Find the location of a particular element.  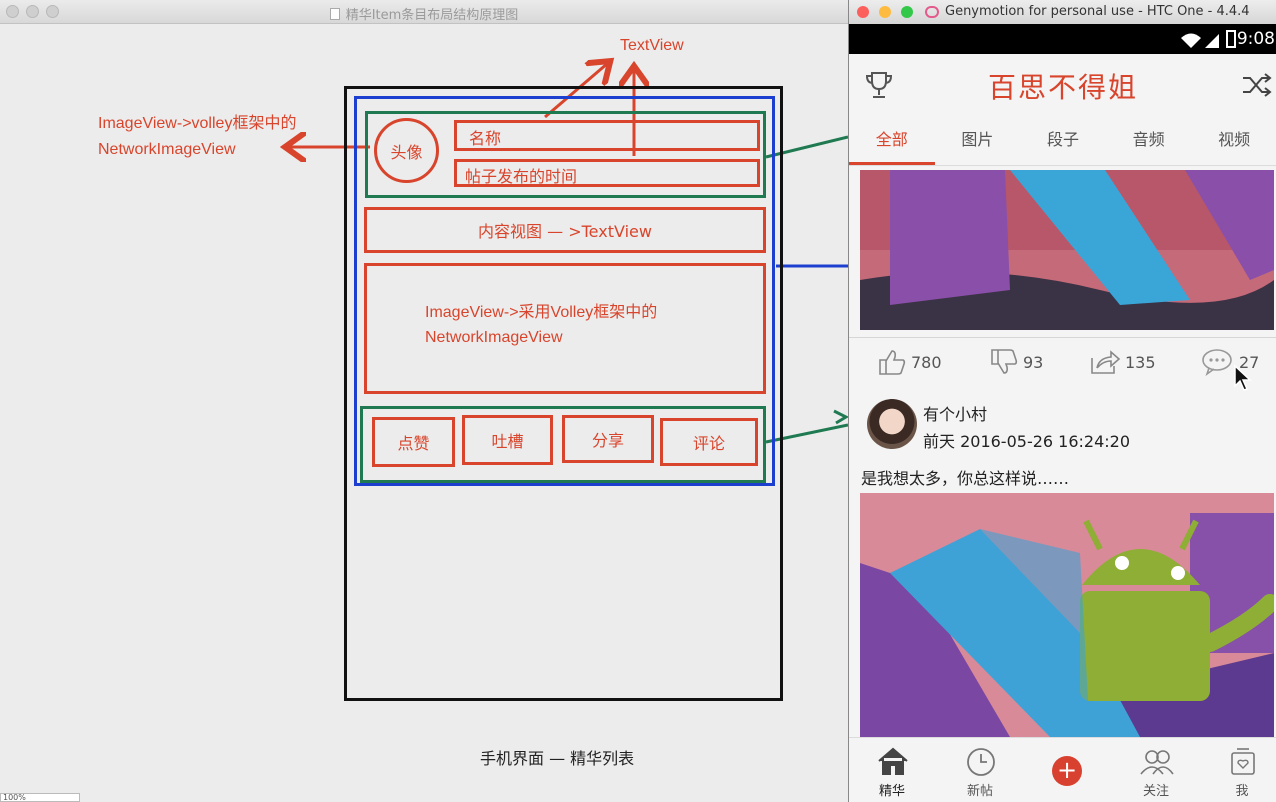

genymotion-logo-icon is located at coordinates (932, 12).